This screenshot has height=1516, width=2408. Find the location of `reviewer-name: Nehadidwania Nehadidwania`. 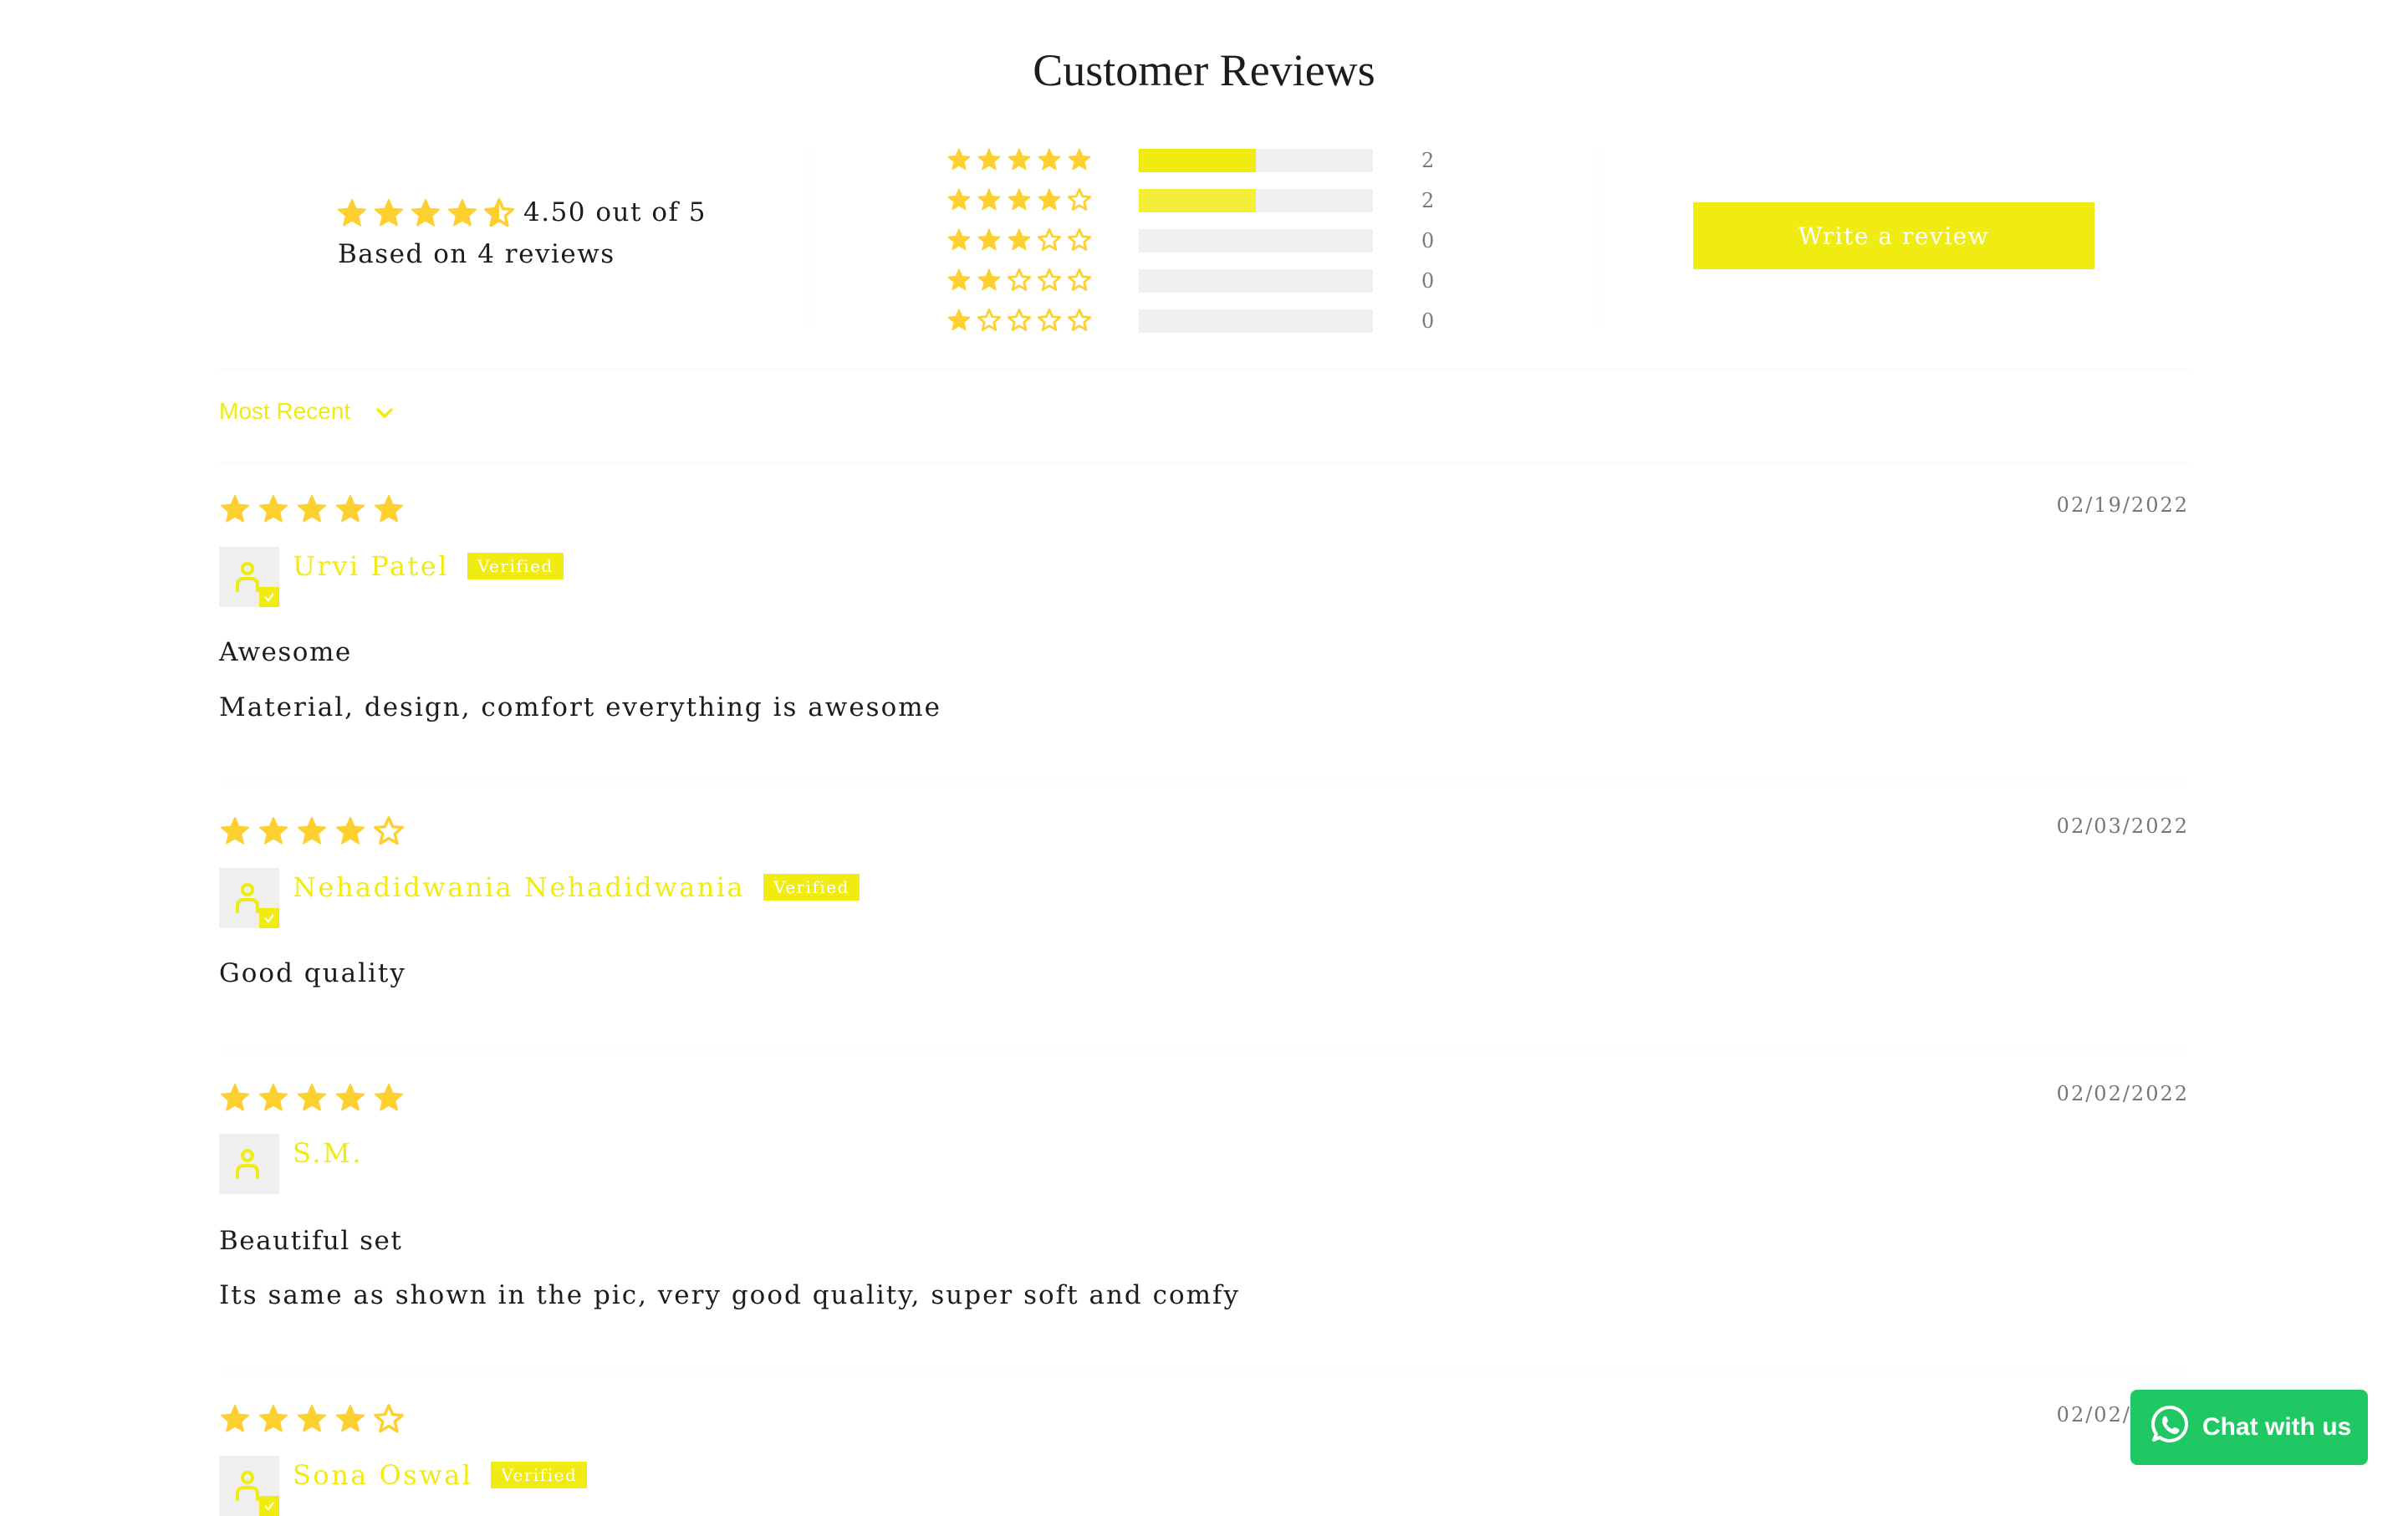

reviewer-name: Nehadidwania Nehadidwania is located at coordinates (519, 887).